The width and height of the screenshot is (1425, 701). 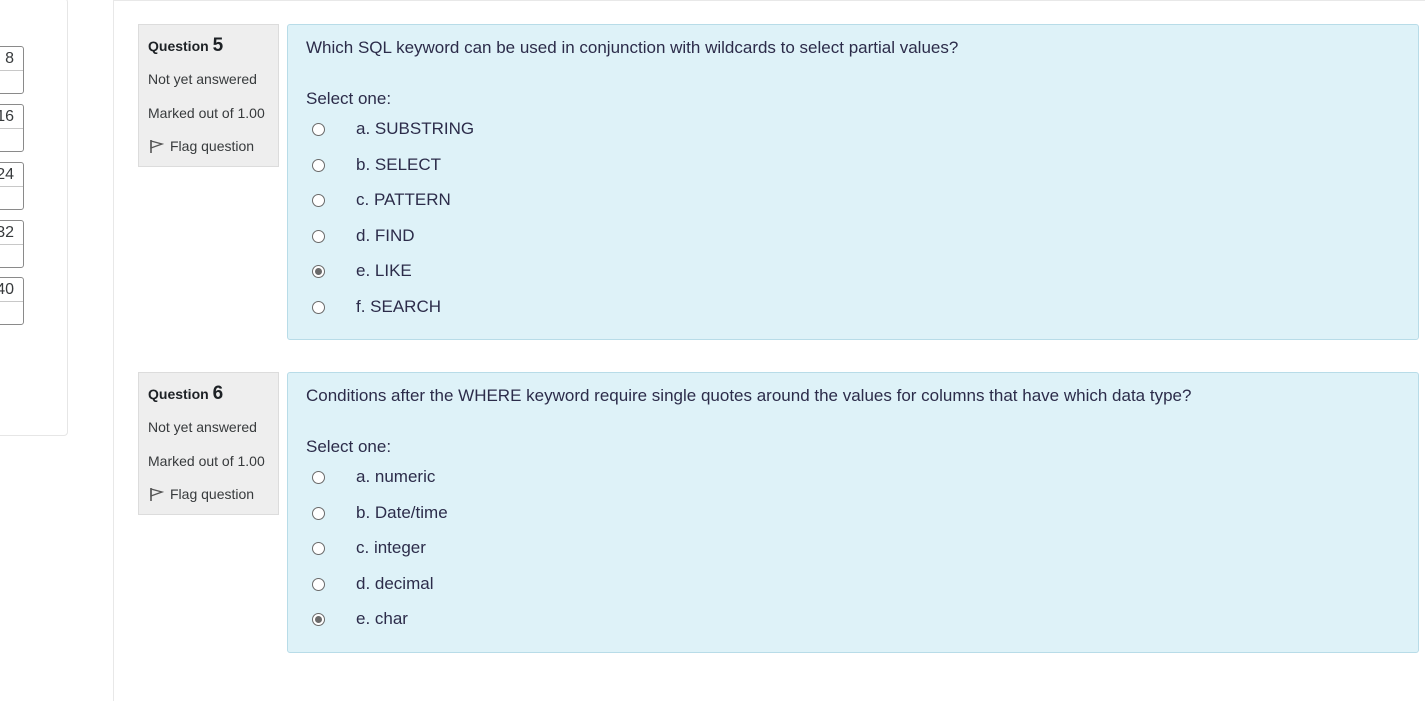 What do you see at coordinates (7, 232) in the screenshot?
I see `nav-question-number: 32` at bounding box center [7, 232].